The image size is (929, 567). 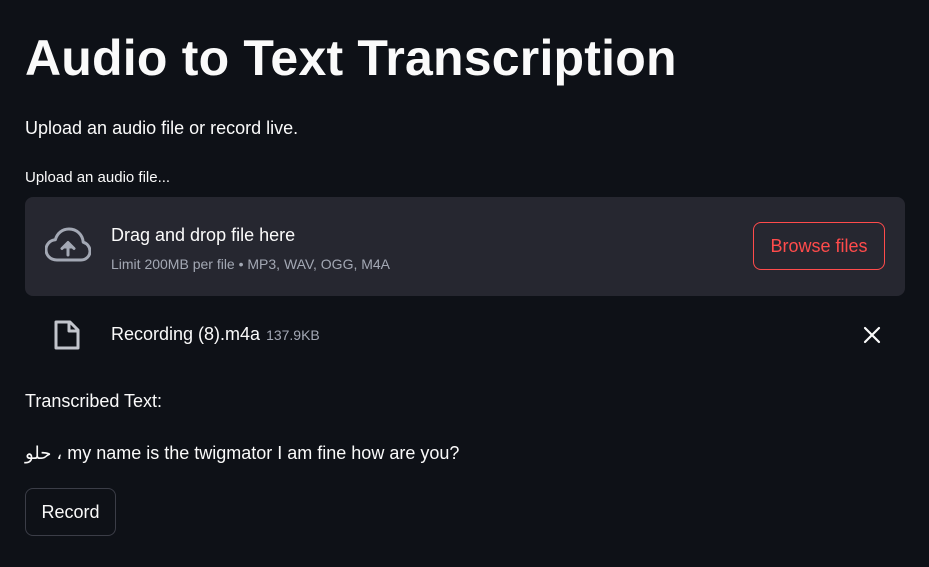 I want to click on page-subtitle: Upload an audio file or record live., so click(x=162, y=128).